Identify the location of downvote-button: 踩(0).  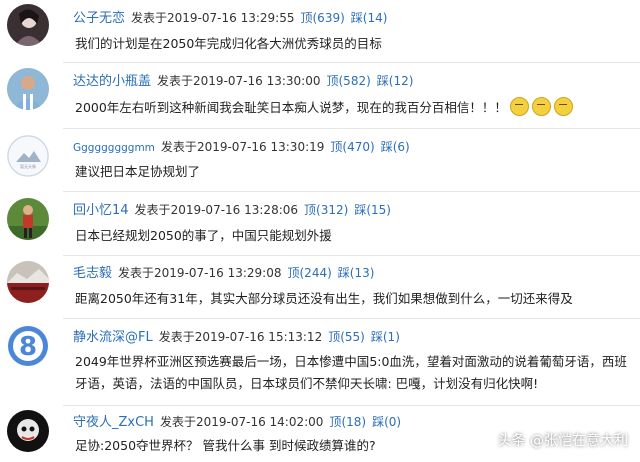
(386, 422).